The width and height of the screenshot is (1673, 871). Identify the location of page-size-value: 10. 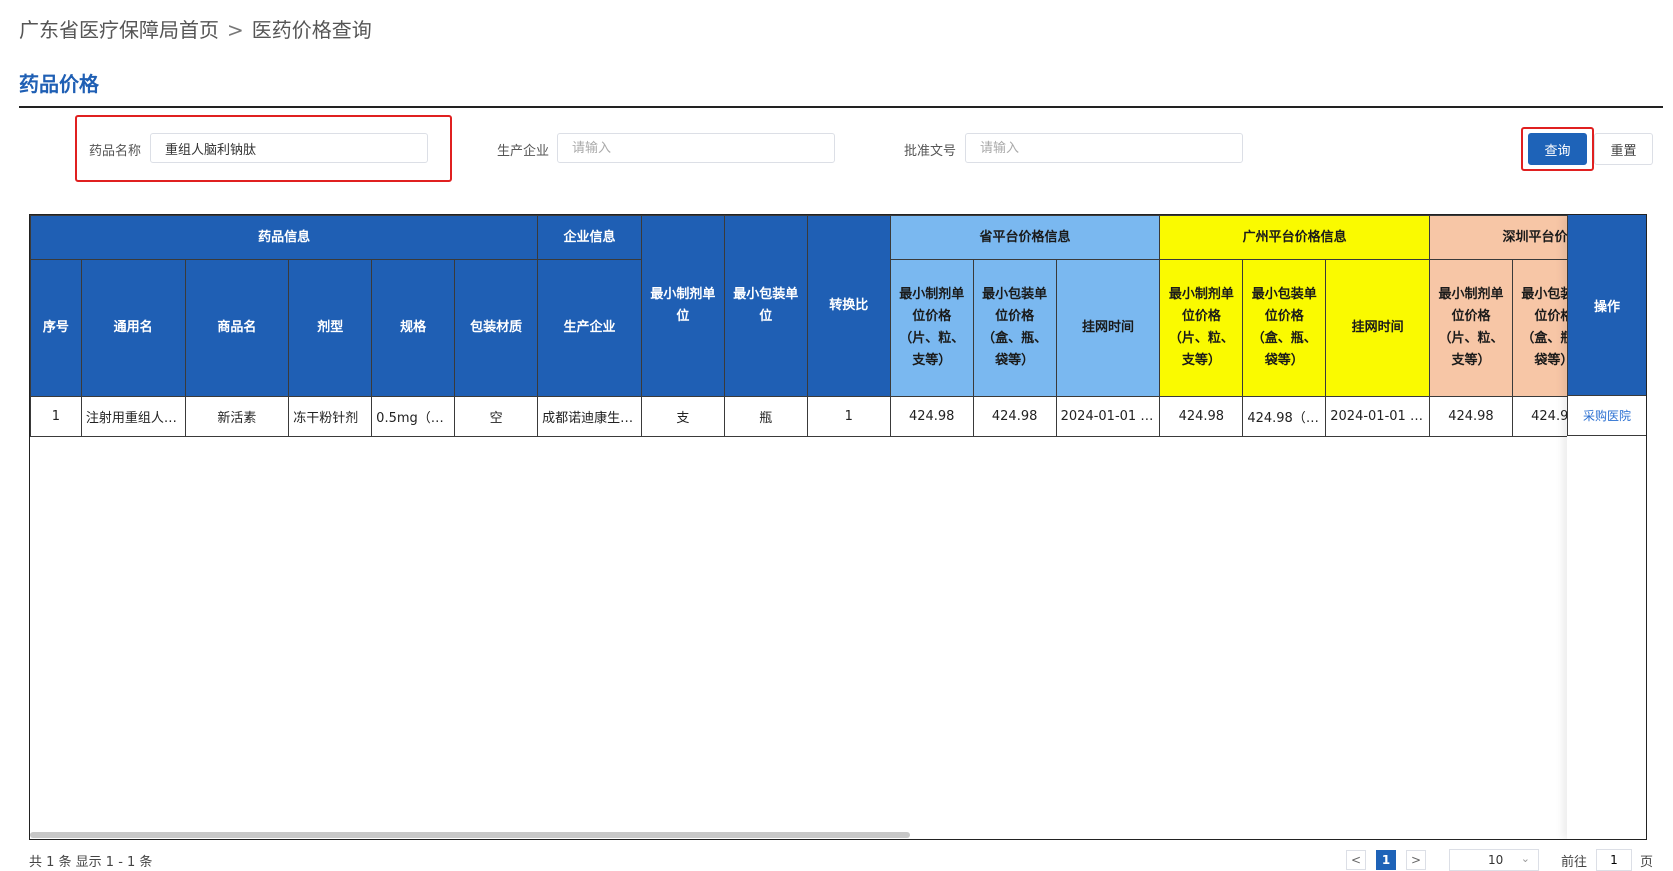
(1496, 860).